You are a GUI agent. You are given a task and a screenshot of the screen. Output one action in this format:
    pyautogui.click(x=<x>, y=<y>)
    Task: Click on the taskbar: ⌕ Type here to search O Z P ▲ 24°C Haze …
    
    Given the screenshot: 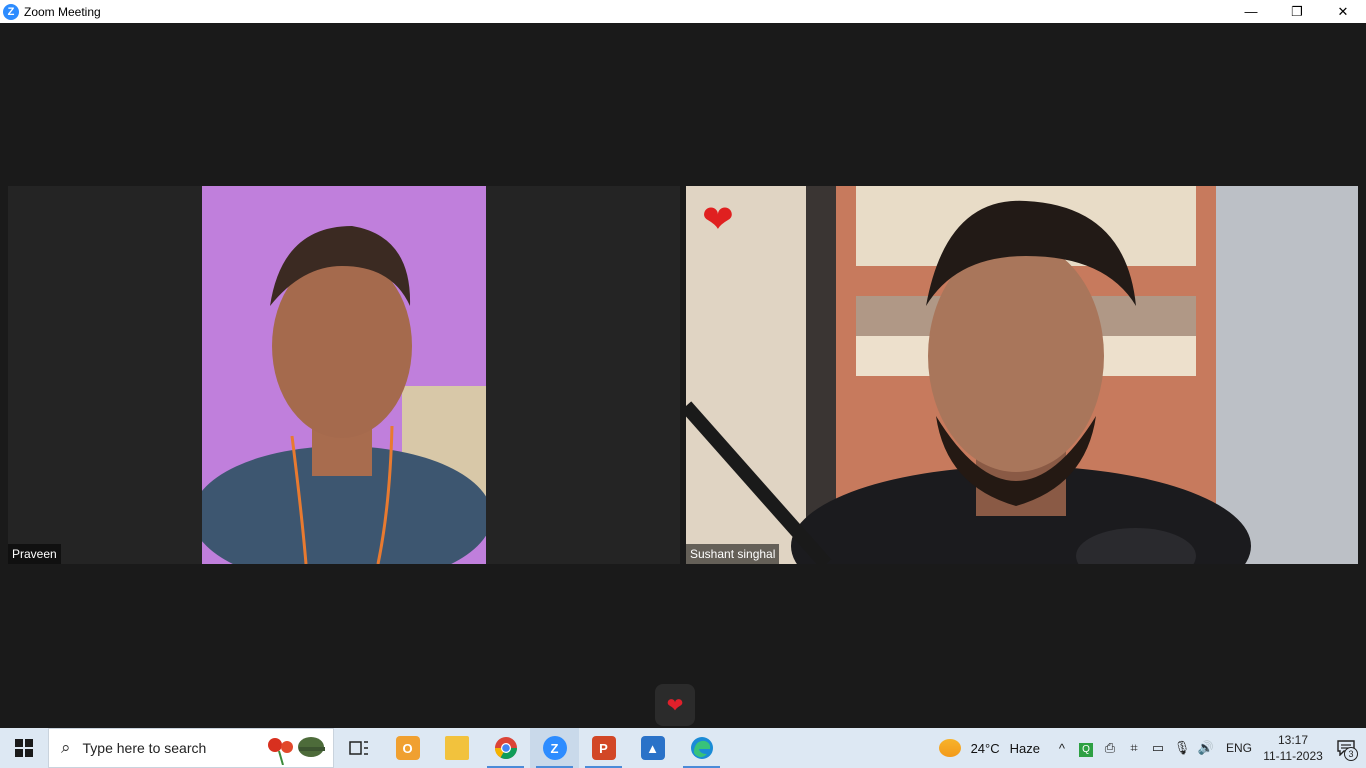 What is the action you would take?
    pyautogui.click(x=683, y=748)
    